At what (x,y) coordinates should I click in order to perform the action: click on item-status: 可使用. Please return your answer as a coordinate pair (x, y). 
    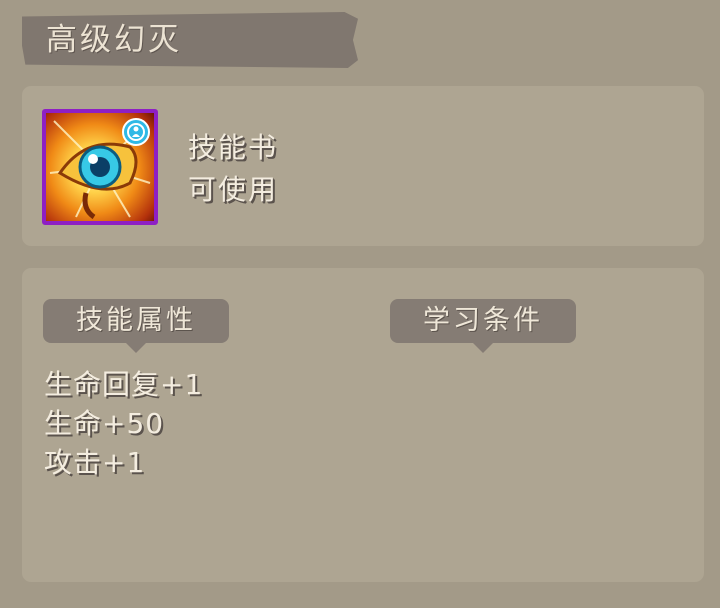
    Looking at the image, I should click on (233, 189).